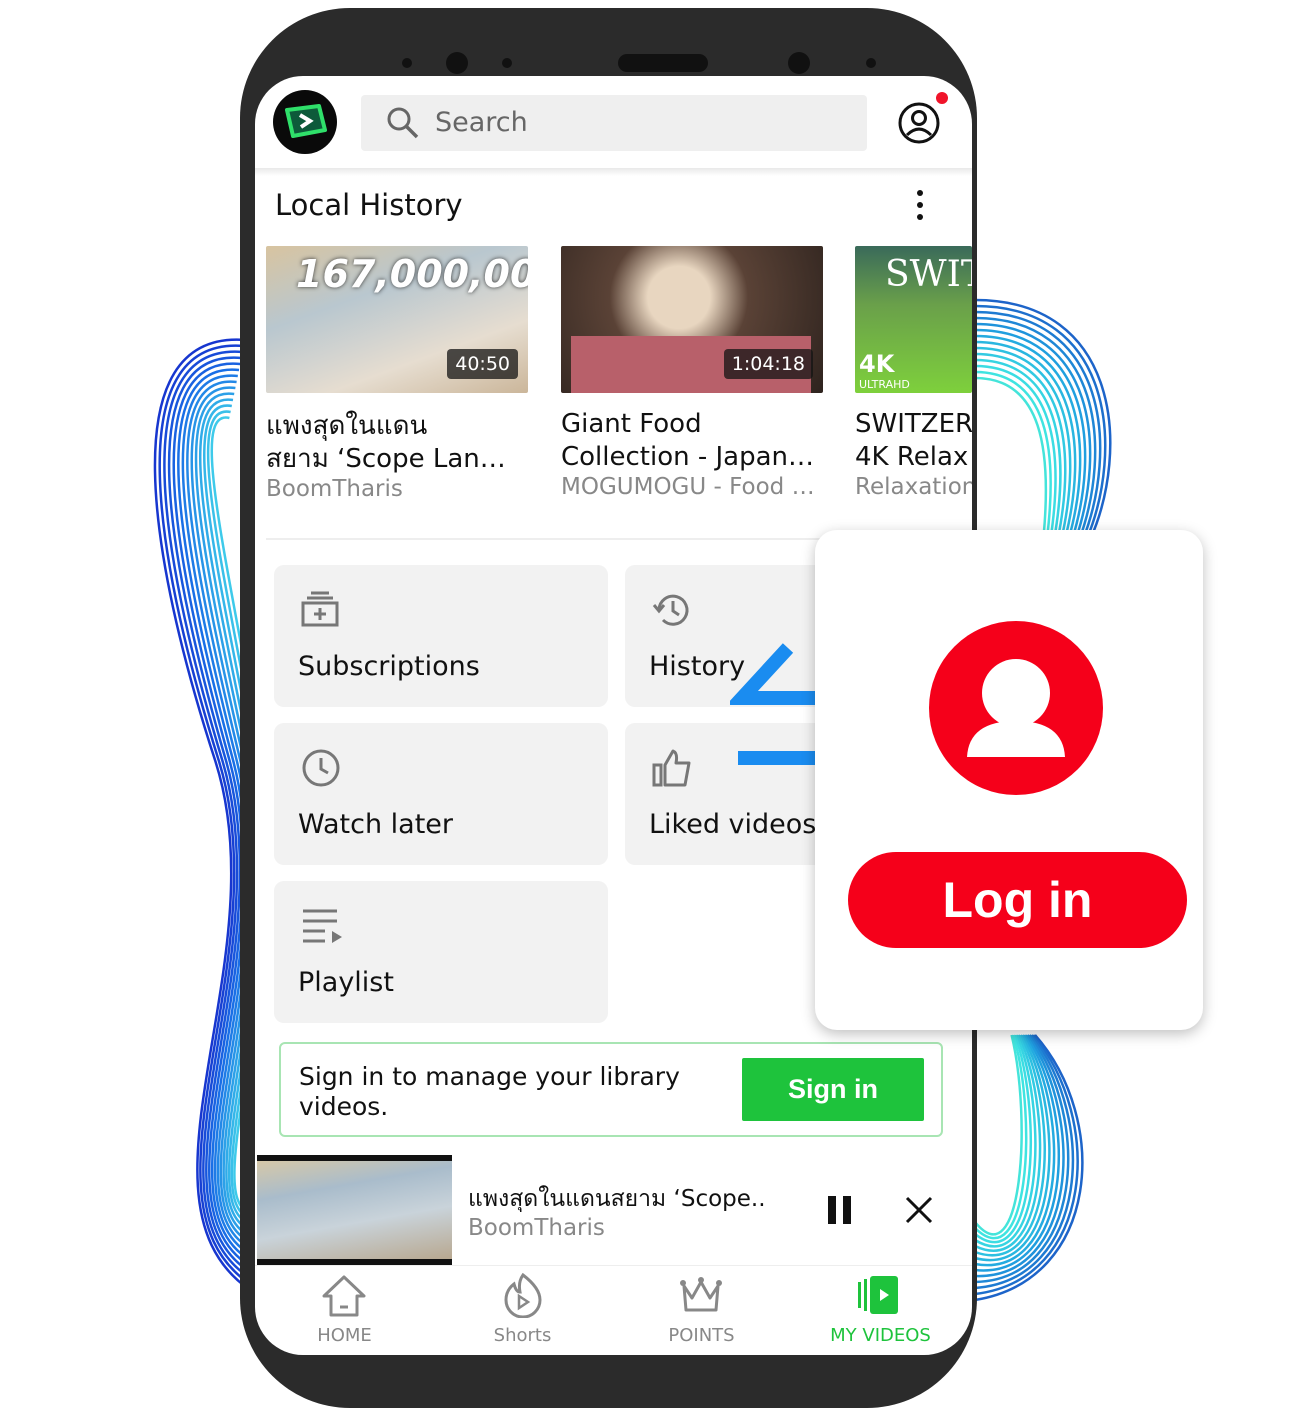  I want to click on login-card: Log in, so click(1009, 780).